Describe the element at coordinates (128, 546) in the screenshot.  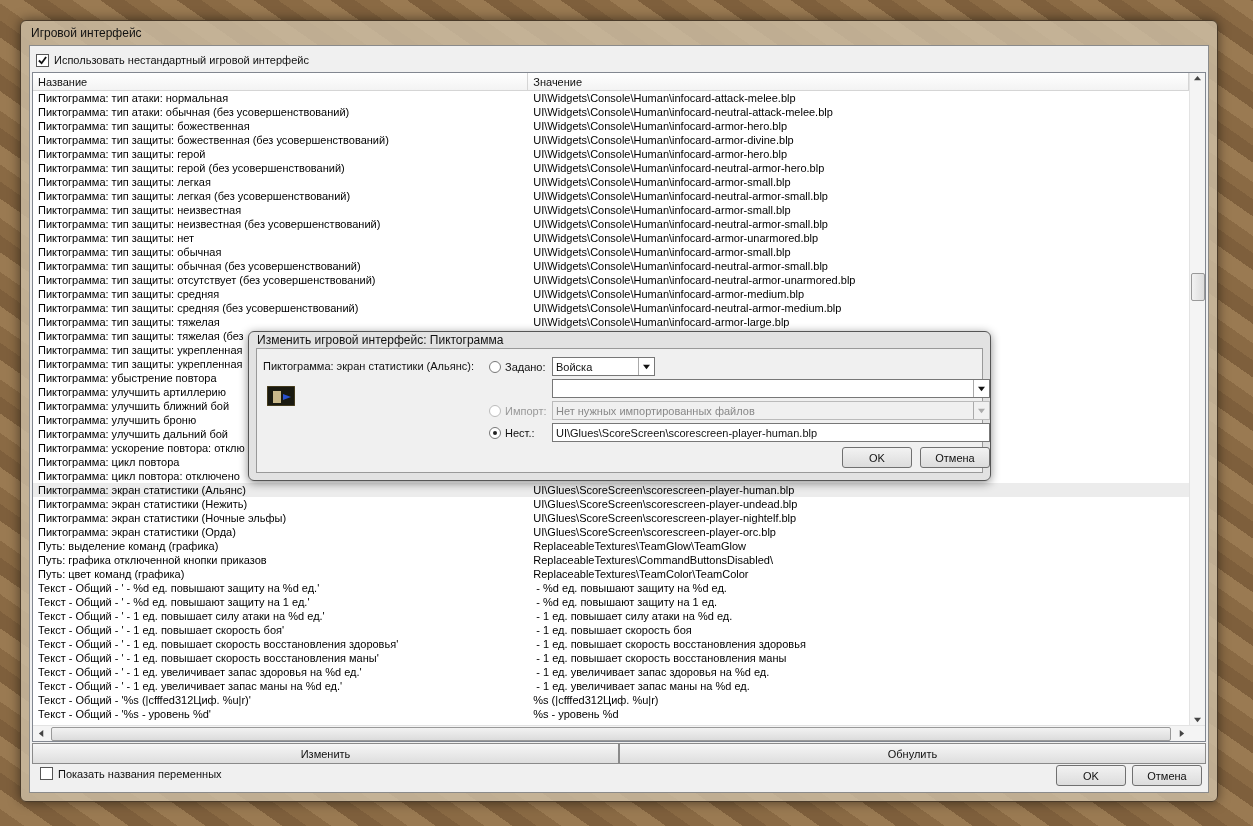
I see `name-cell: Путь: выделение команд (графика)` at that location.